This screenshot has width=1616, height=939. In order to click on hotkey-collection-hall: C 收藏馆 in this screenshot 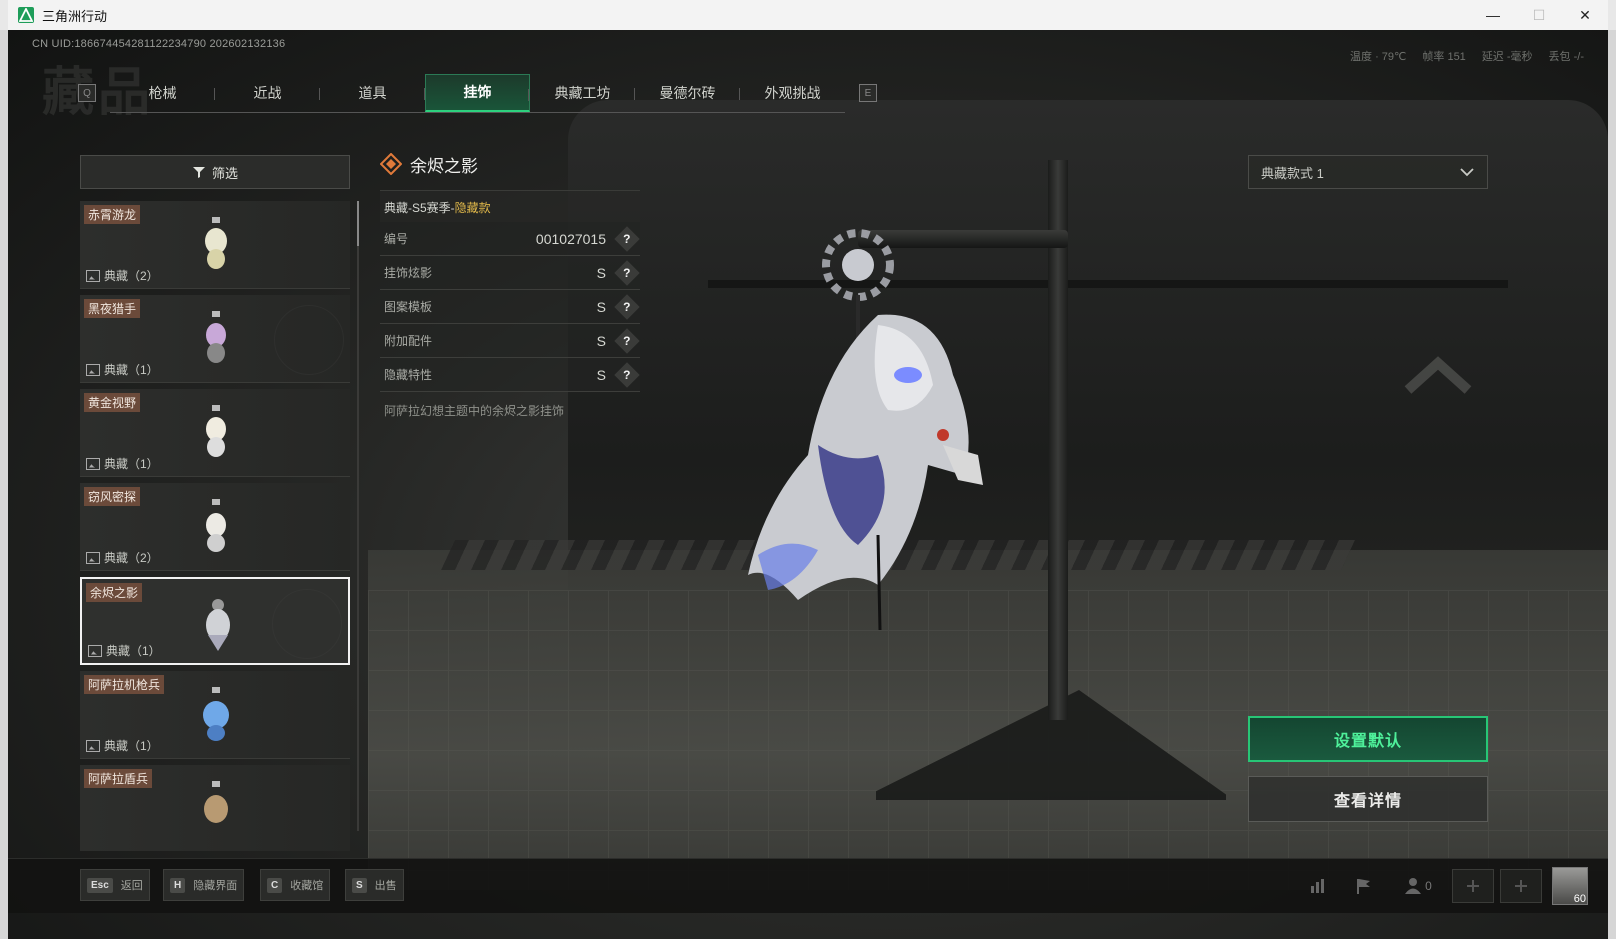, I will do `click(295, 885)`.